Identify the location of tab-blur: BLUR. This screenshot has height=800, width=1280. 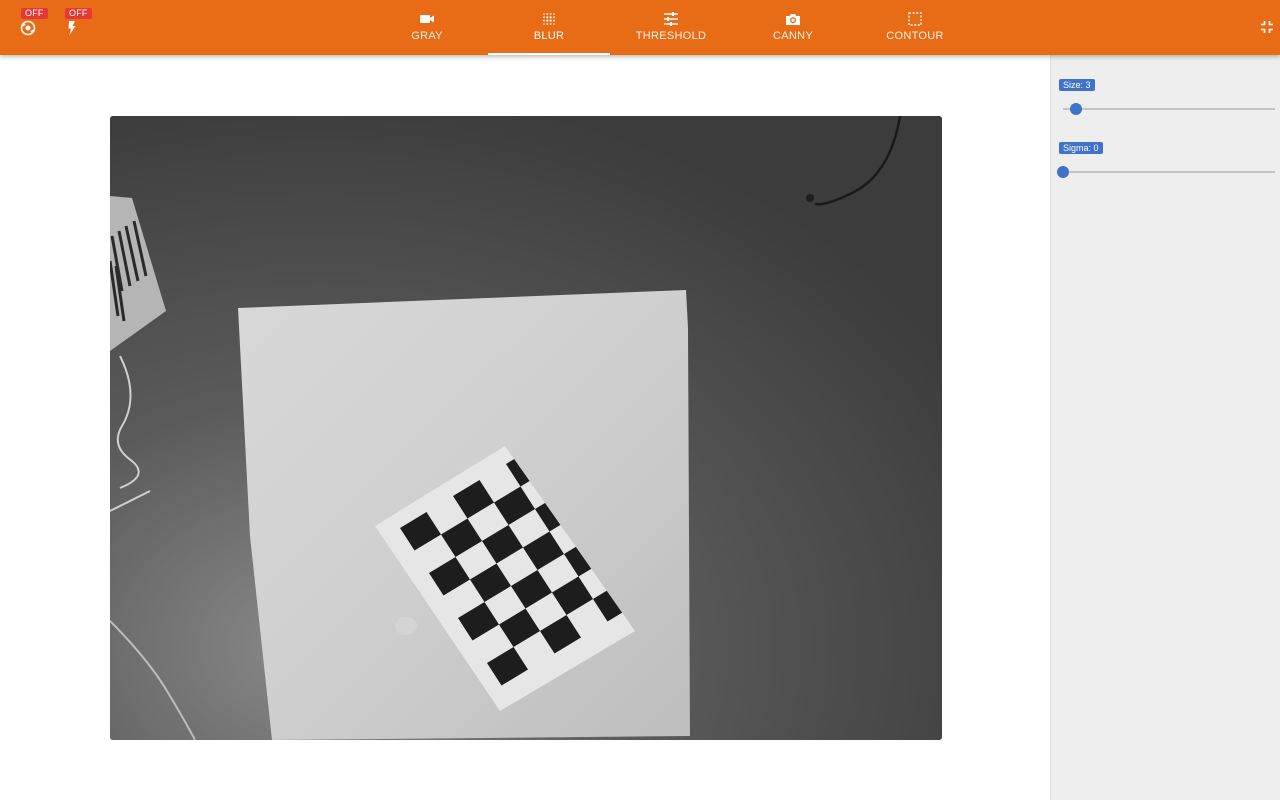
(549, 27).